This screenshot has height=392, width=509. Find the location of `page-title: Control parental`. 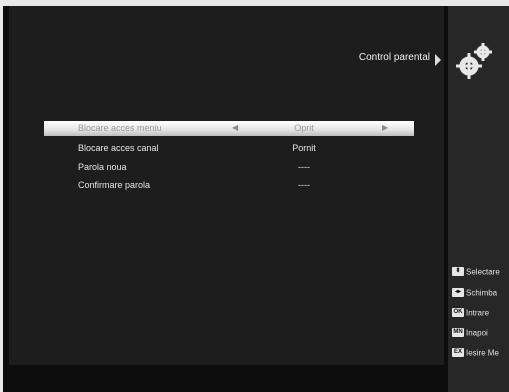

page-title: Control parental is located at coordinates (394, 57).